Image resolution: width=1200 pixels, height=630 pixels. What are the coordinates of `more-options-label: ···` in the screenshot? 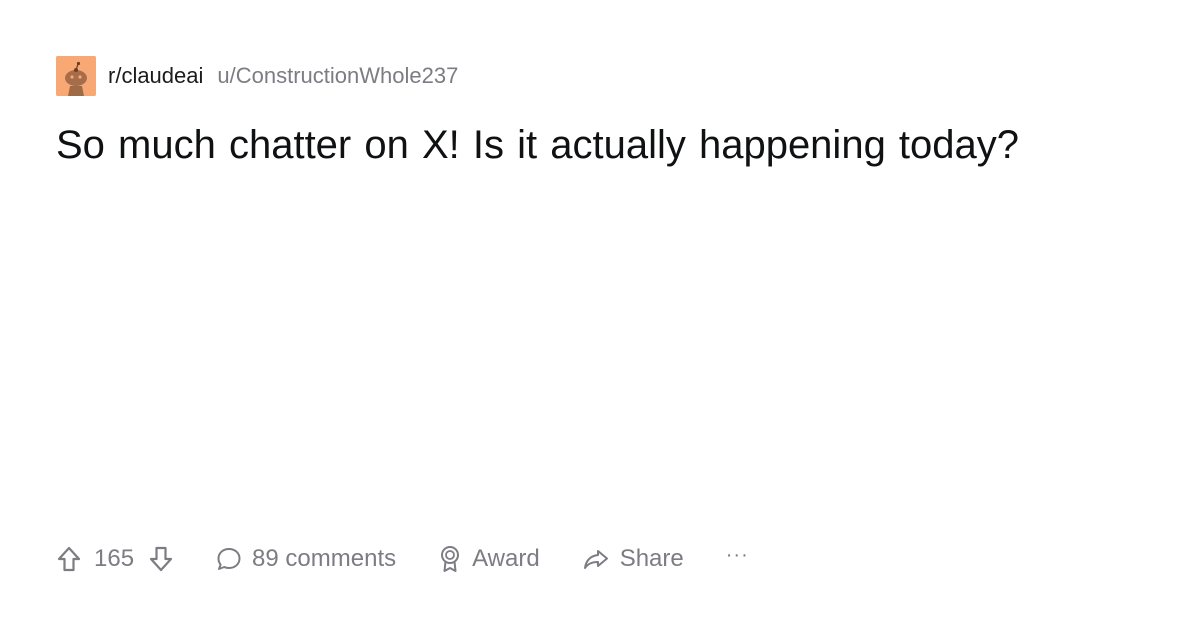 It's located at (737, 554).